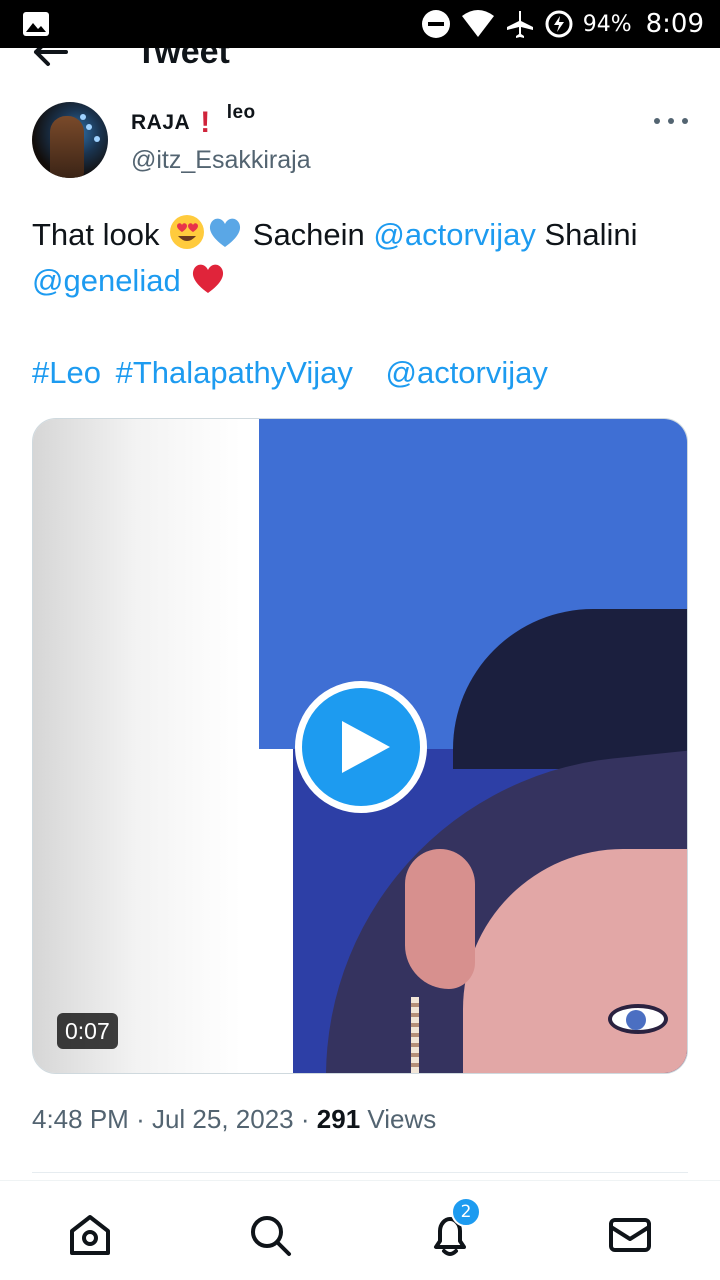 Image resolution: width=720 pixels, height=1280 pixels. Describe the element at coordinates (221, 160) in the screenshot. I see `author-handle: @itz_Esakkiraja` at that location.